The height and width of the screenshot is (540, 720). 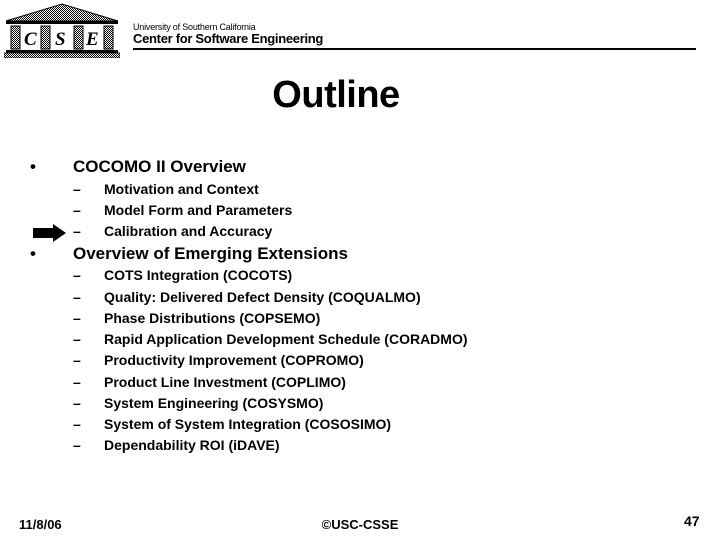 I want to click on sub-item-text: COTS Integration (COCOTS), so click(x=198, y=275).